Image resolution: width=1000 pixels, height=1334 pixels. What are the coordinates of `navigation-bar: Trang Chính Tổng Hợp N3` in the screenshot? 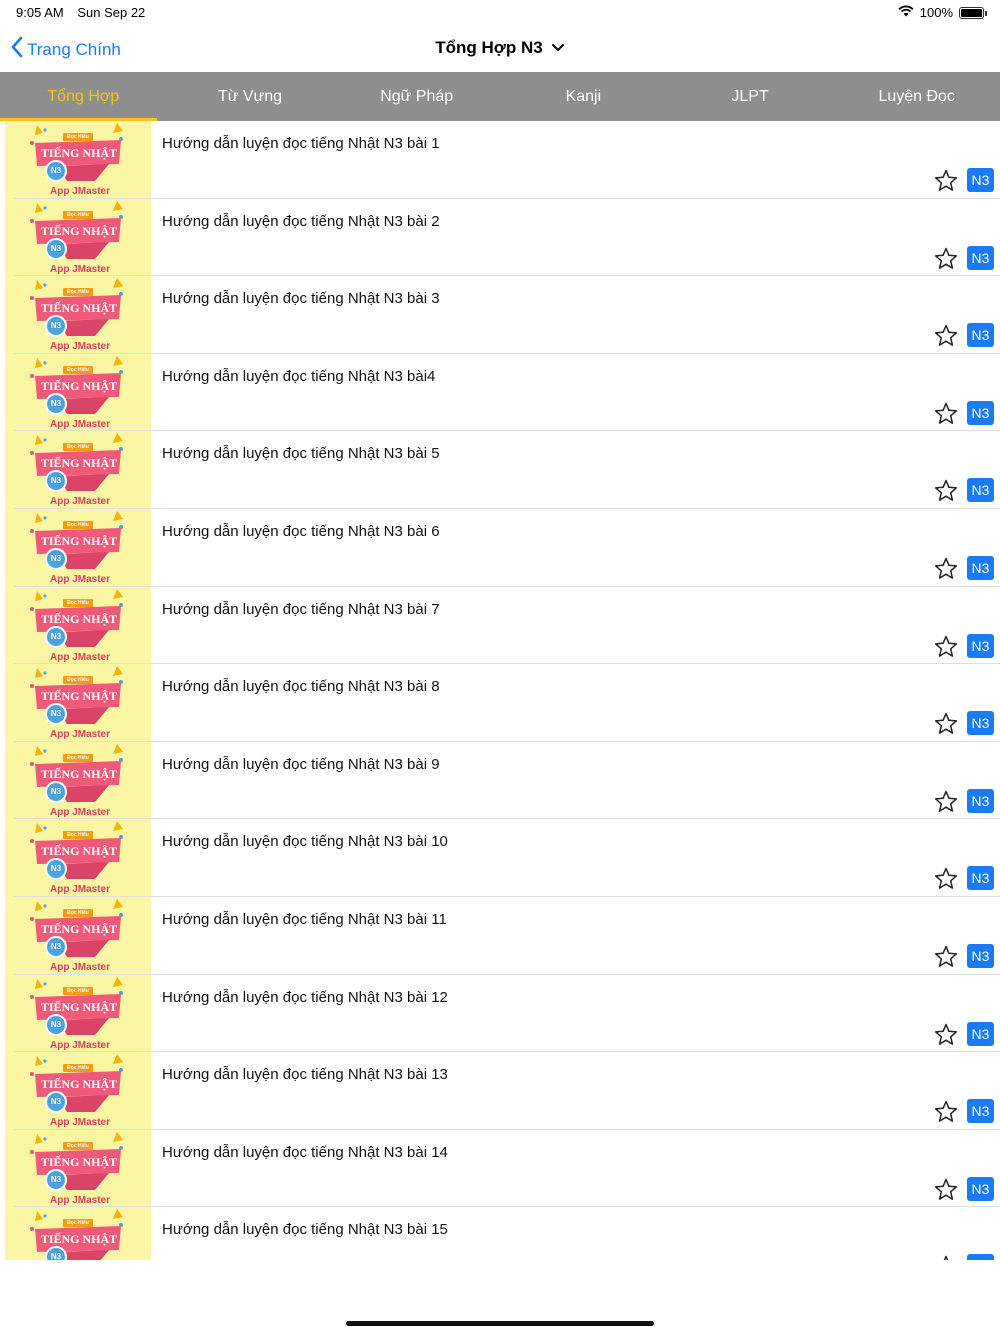 It's located at (500, 48).